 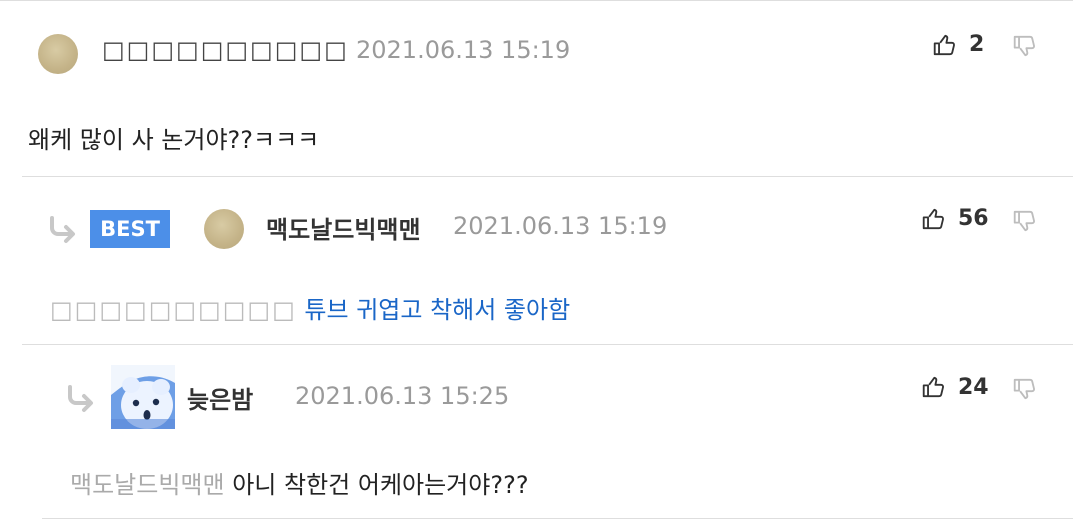 I want to click on comment-text: 맥도날드빅맥맨 아니 착한건 어케아는거야???, so click(x=299, y=482).